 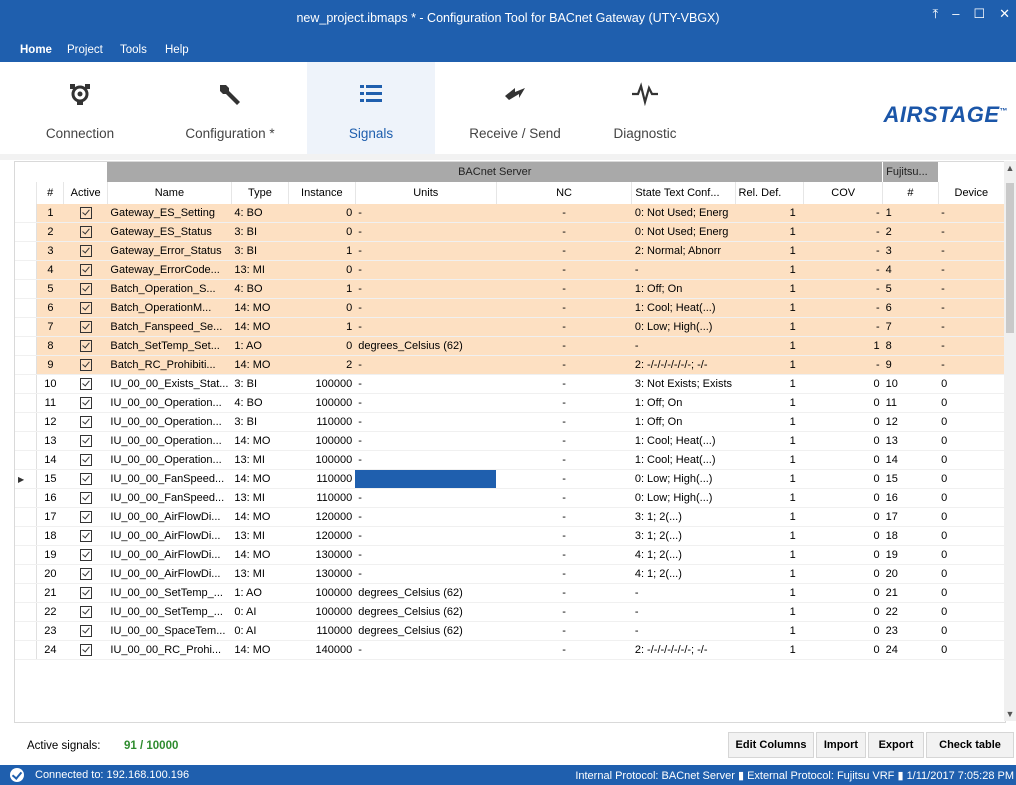 What do you see at coordinates (1010, 441) in the screenshot?
I see `vertical-scrollbar: ▲ ▼` at bounding box center [1010, 441].